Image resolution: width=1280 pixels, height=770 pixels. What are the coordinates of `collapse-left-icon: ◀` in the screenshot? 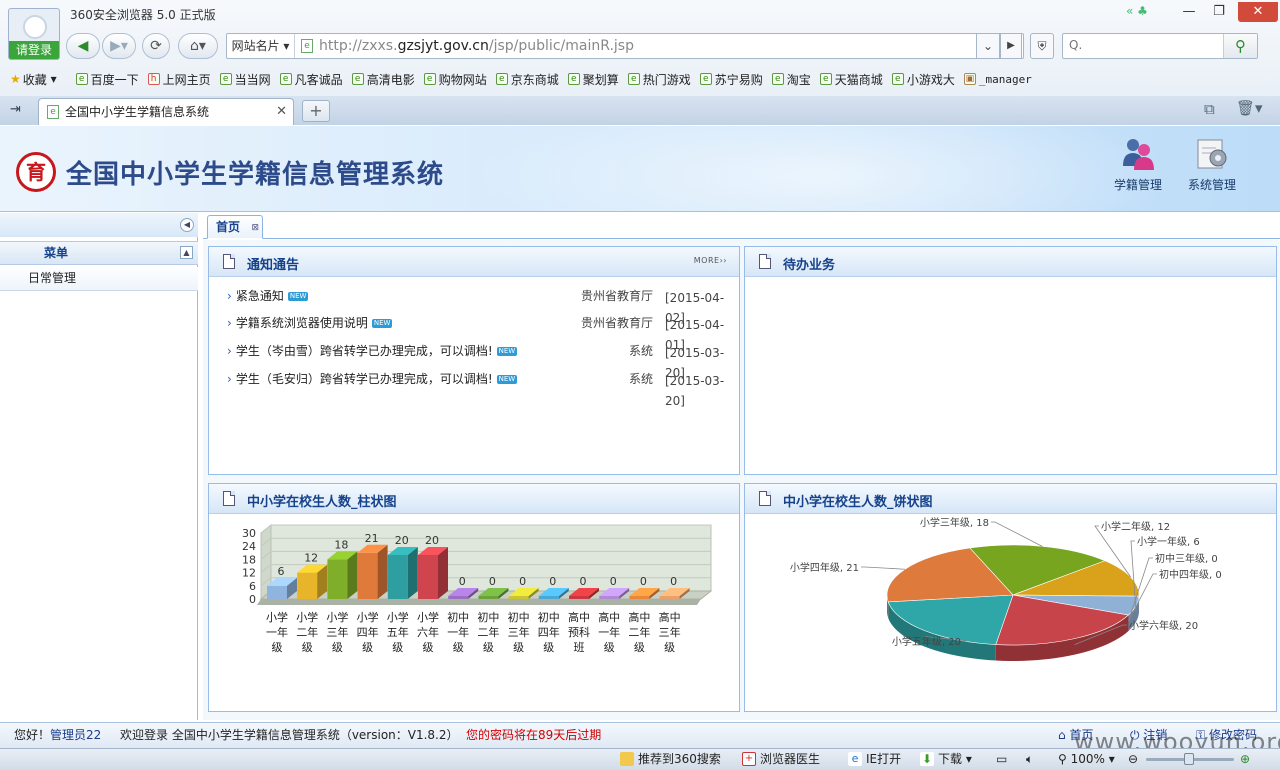 It's located at (187, 225).